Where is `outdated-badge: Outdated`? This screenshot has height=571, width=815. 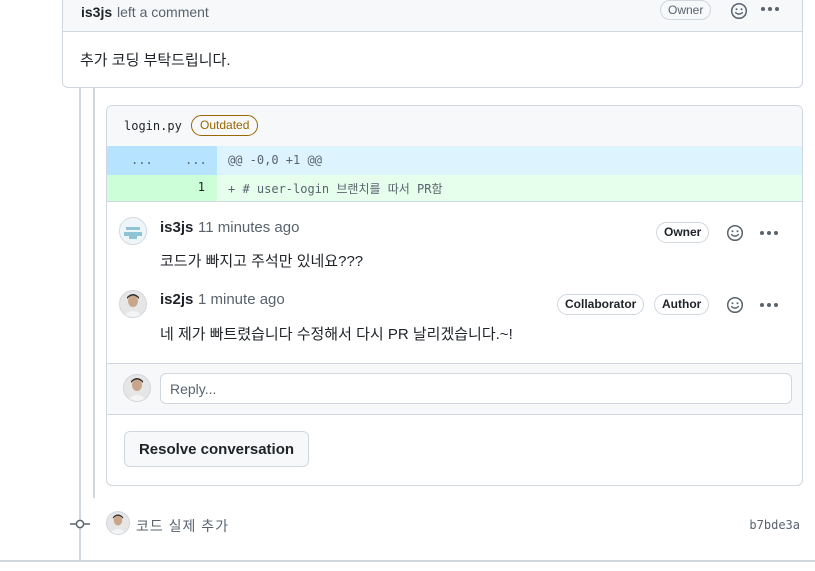
outdated-badge: Outdated is located at coordinates (225, 125).